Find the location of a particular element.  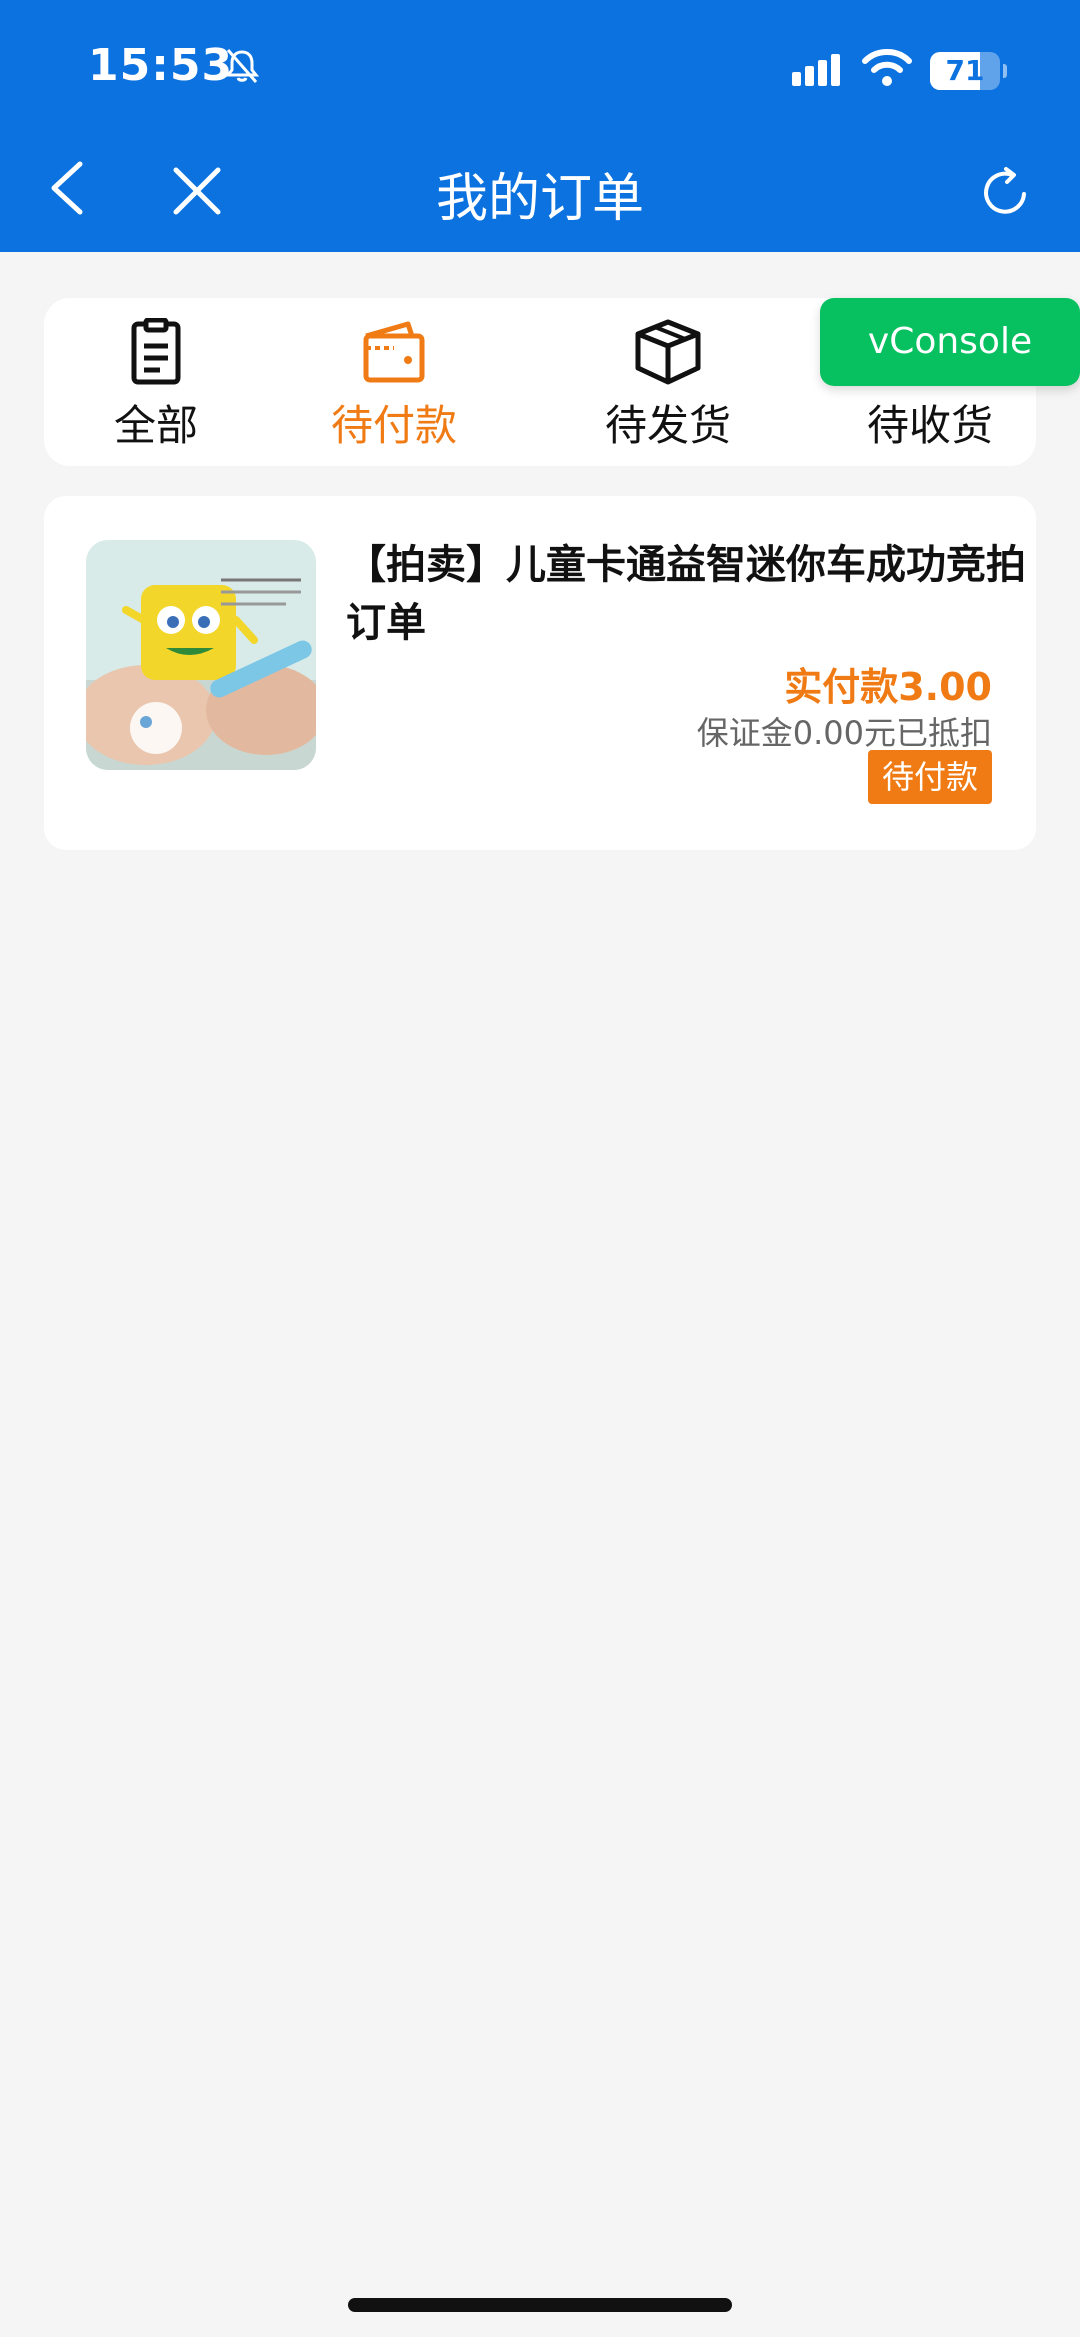

order-status-button: 待付款 is located at coordinates (929, 777).